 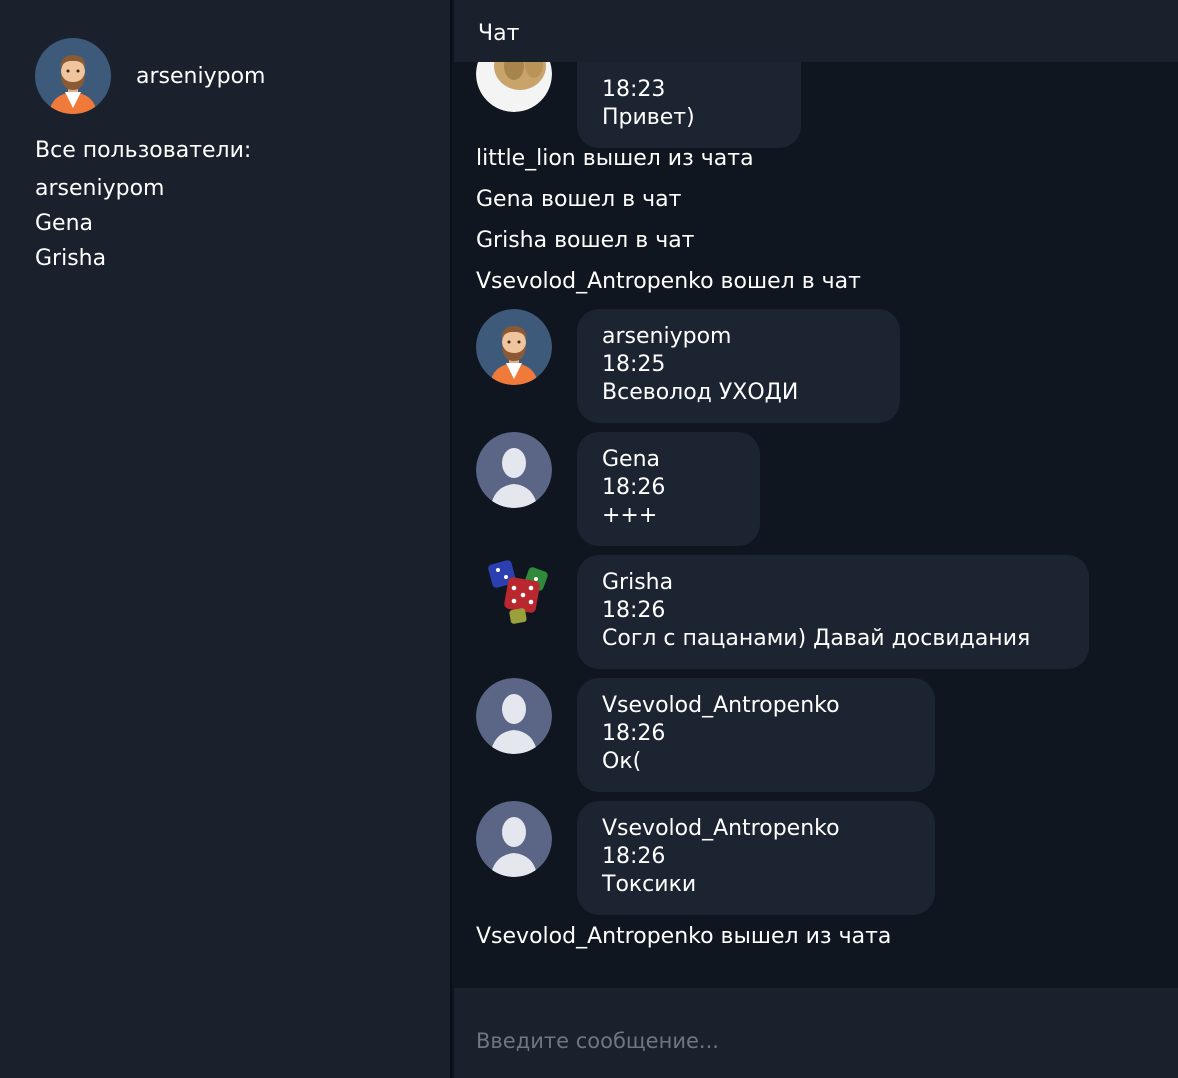 I want to click on message-author: Grisha, so click(x=638, y=582).